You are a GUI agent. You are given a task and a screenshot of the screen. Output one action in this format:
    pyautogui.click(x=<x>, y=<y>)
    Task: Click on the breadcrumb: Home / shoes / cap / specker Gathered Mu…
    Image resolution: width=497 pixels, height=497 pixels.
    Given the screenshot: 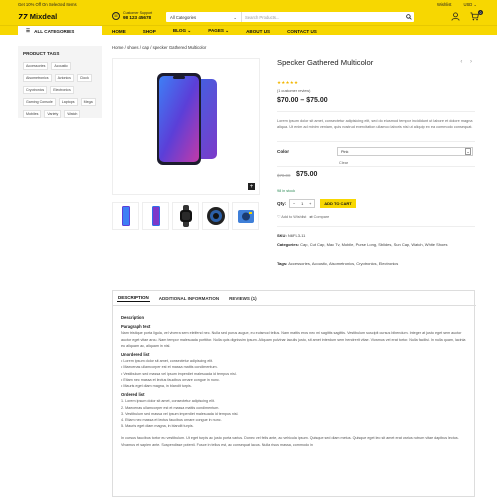 What is the action you would take?
    pyautogui.click(x=159, y=47)
    